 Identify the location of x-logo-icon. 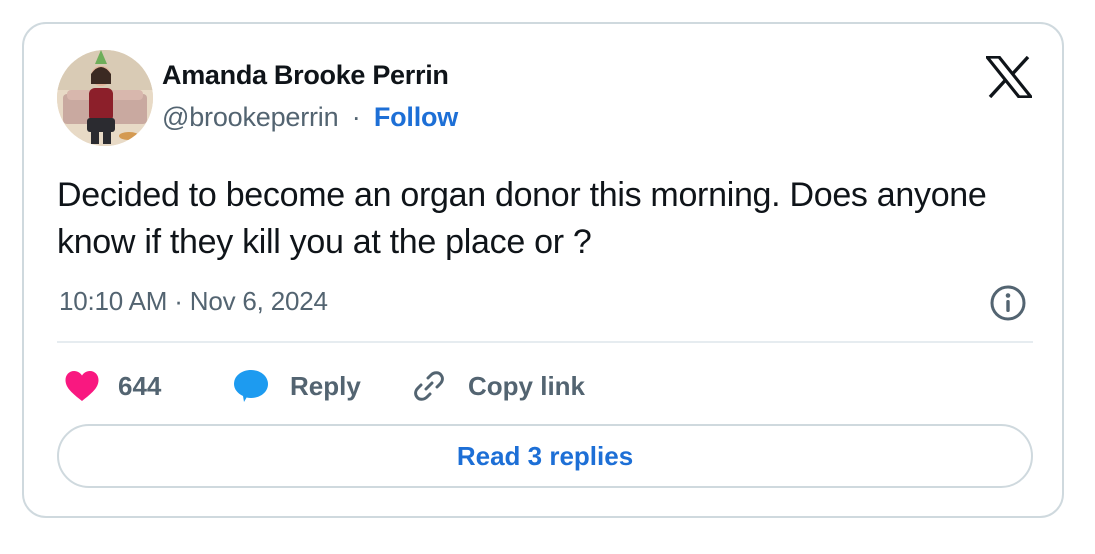
(1009, 77).